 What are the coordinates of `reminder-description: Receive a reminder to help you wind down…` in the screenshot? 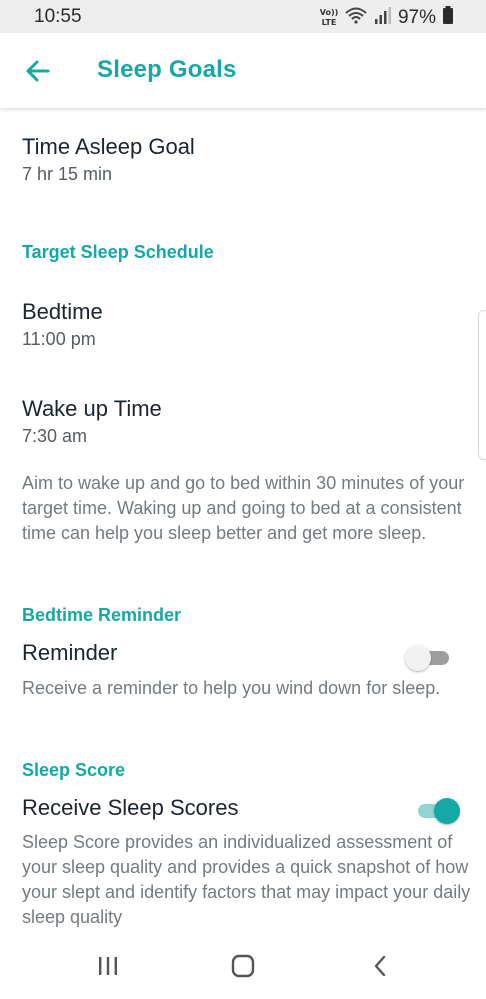 It's located at (231, 688).